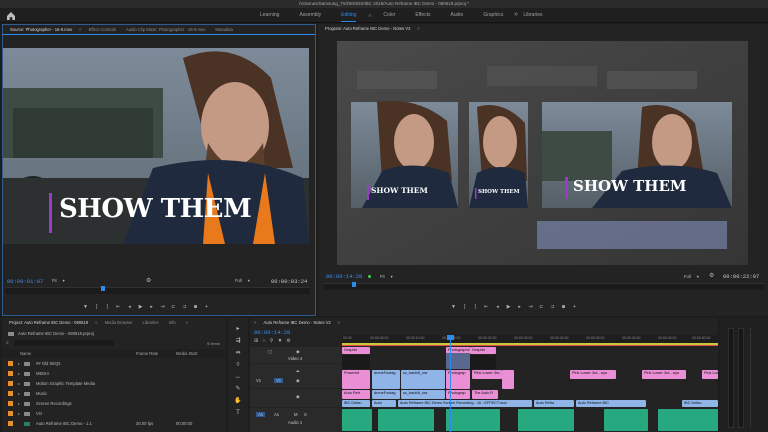  I want to click on workspace-tab-color: Color, so click(389, 15).